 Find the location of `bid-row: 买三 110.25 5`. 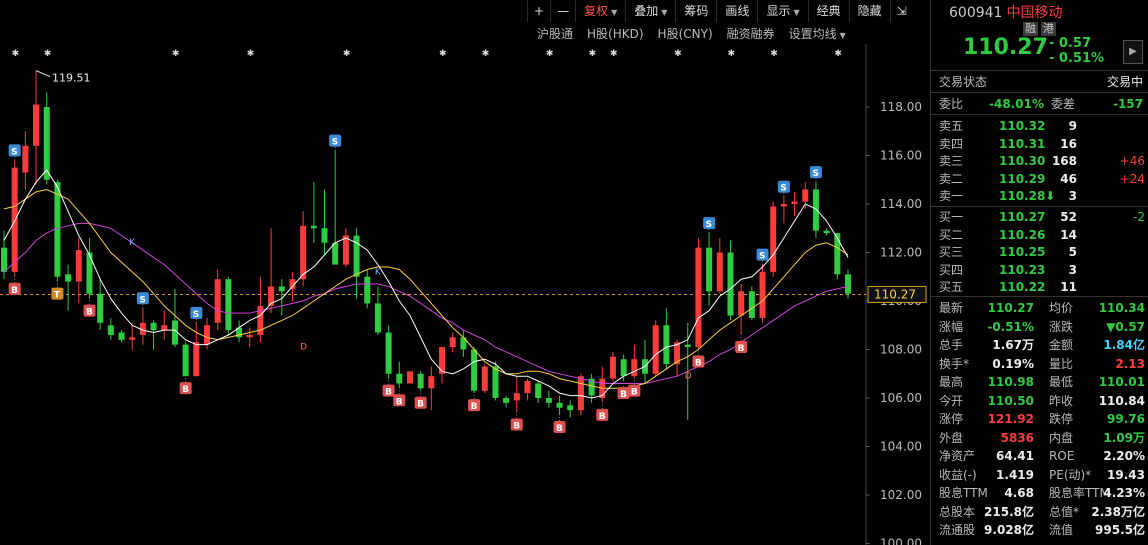

bid-row: 买三 110.25 5 is located at coordinates (1039, 252).